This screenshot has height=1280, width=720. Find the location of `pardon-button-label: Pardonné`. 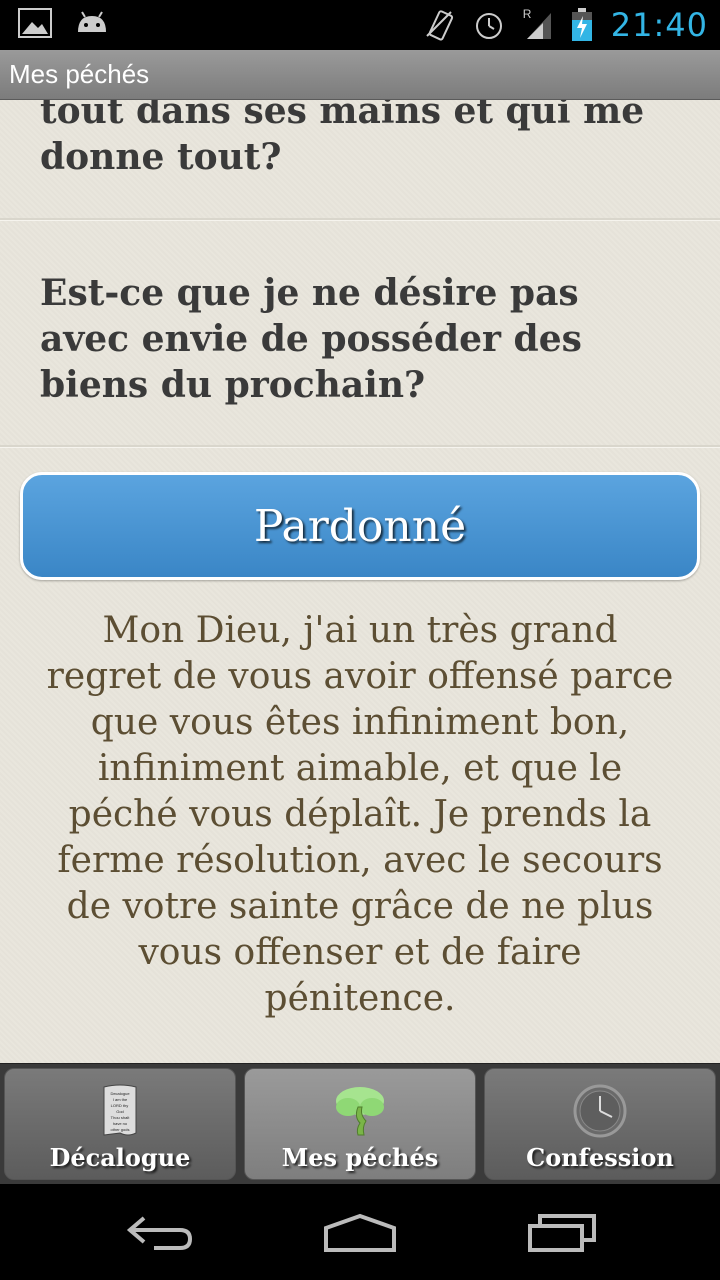

pardon-button-label: Pardonné is located at coordinates (360, 526).